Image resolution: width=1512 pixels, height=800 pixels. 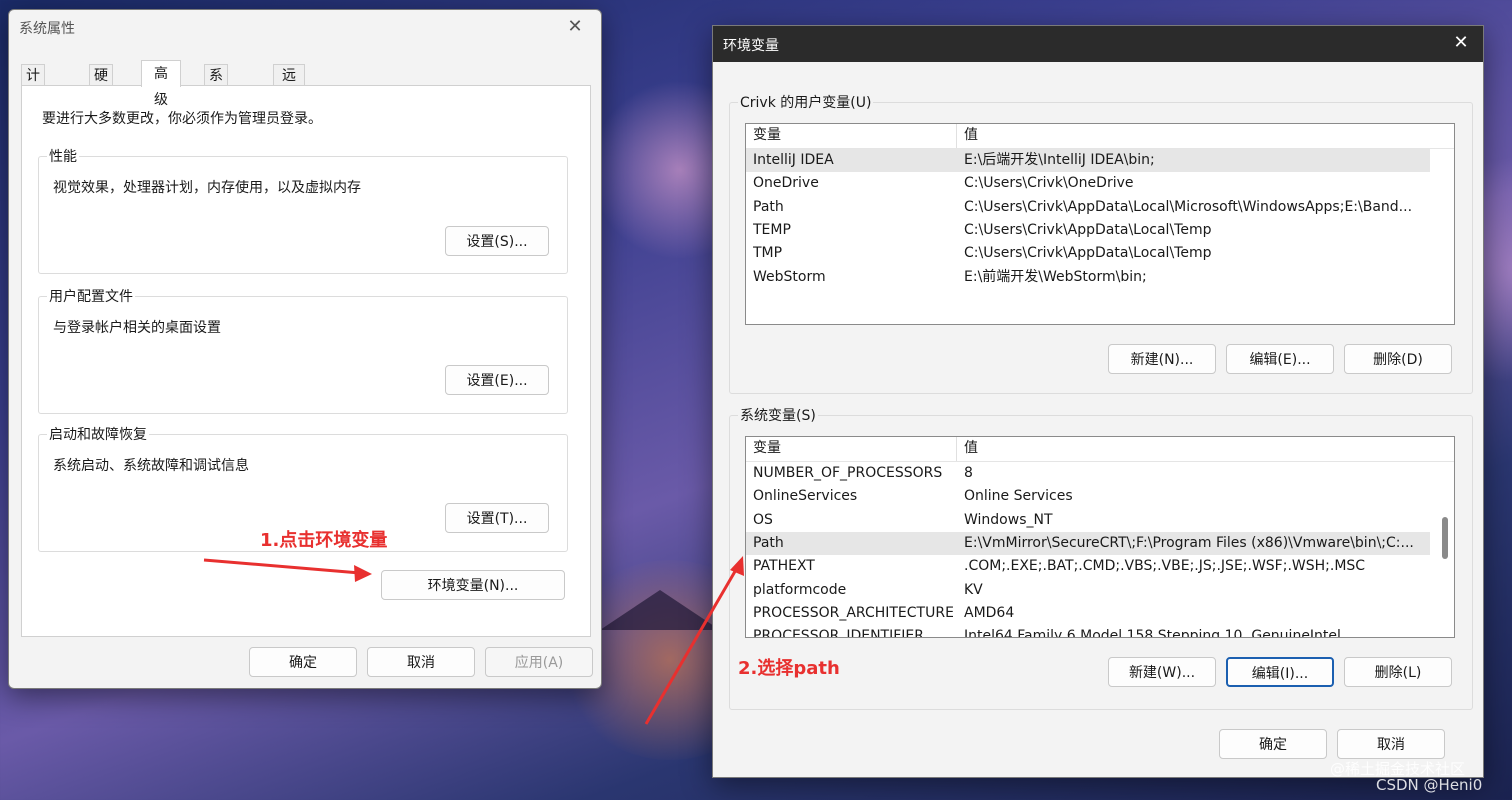 I want to click on annotation-step1: 1.点击环境变量, so click(x=324, y=540).